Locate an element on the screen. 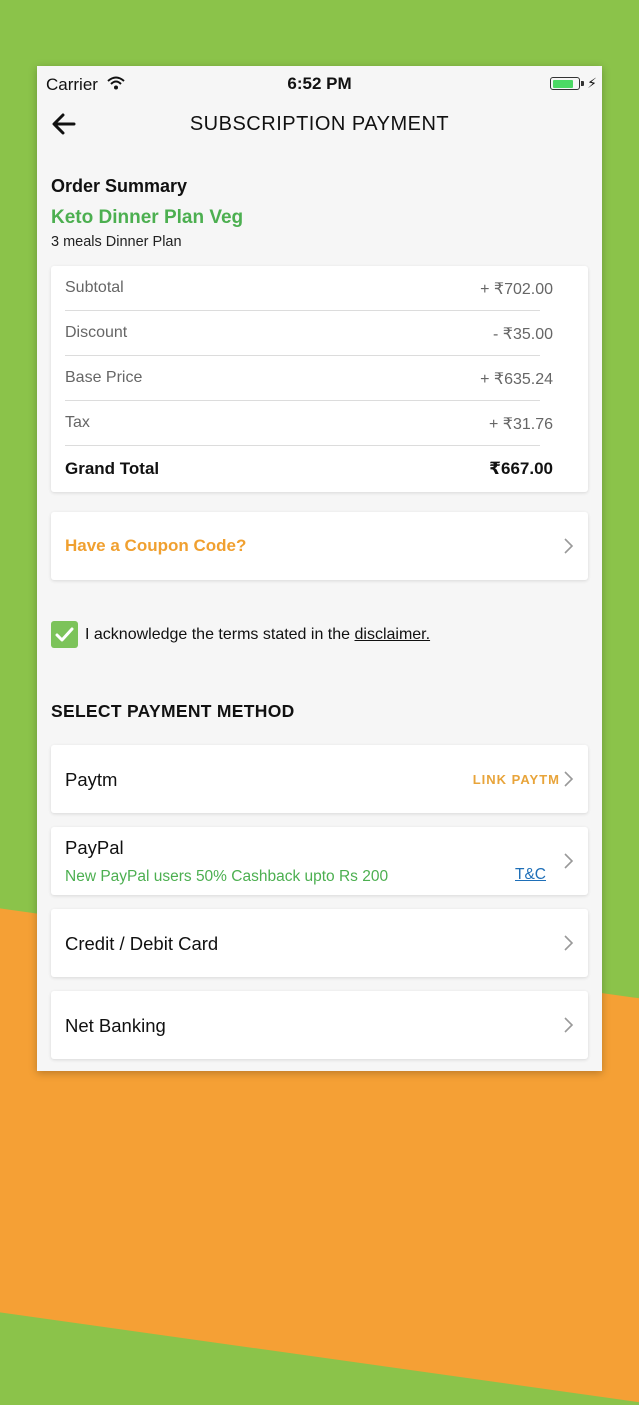  summary-row-grand-total: Grand Total ₹667.00 is located at coordinates (319, 468).